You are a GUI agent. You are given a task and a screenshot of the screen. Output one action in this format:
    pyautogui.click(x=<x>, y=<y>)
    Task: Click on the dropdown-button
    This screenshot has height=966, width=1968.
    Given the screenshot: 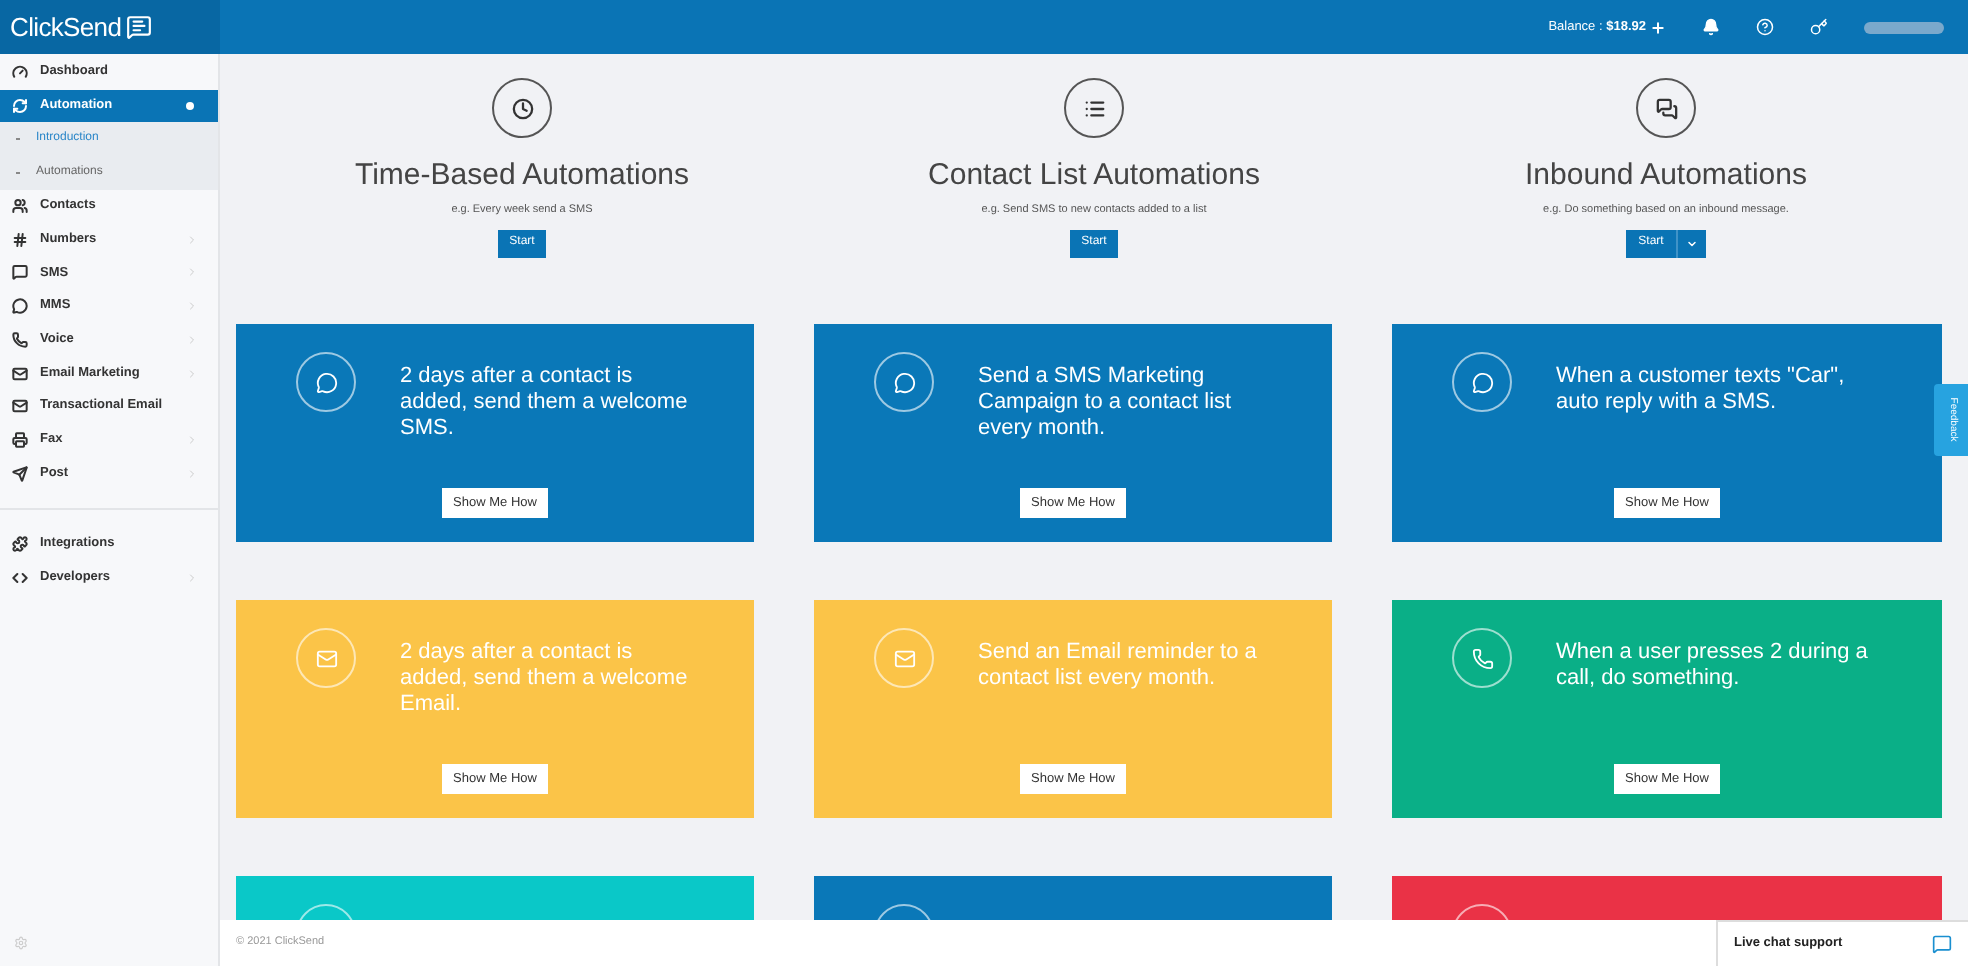 What is the action you would take?
    pyautogui.click(x=1690, y=243)
    